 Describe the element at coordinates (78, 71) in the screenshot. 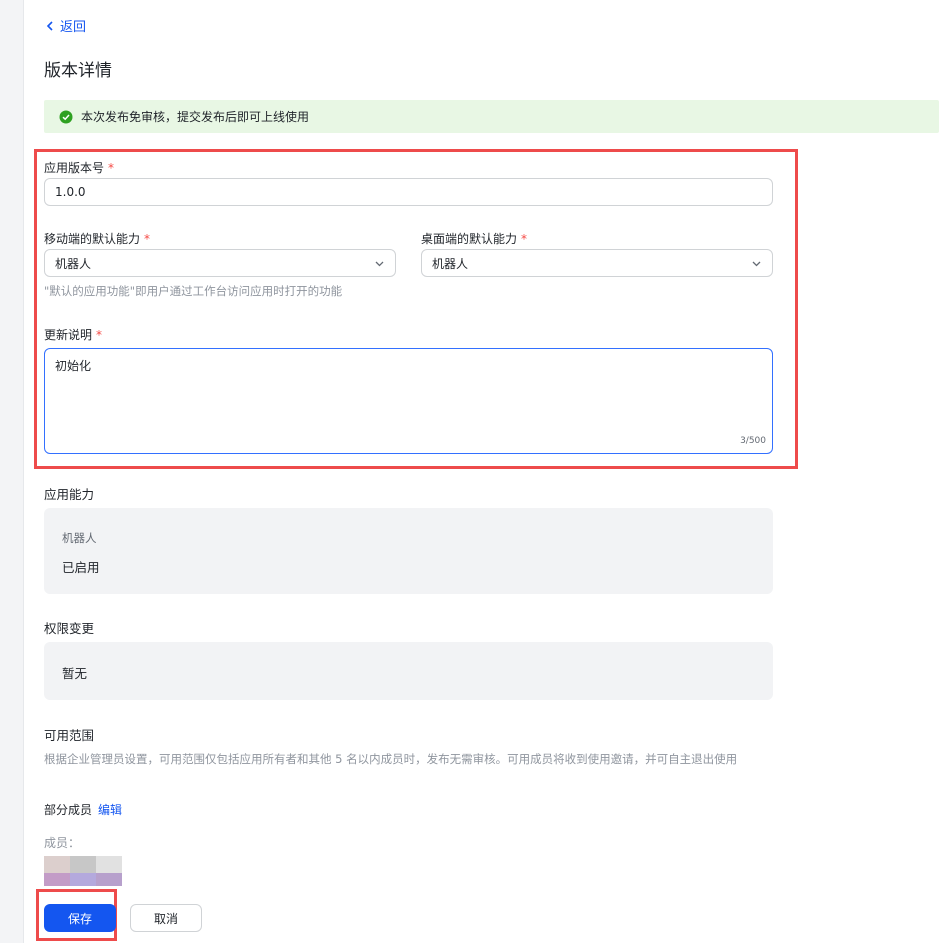

I see `page-title: 版本详情` at that location.